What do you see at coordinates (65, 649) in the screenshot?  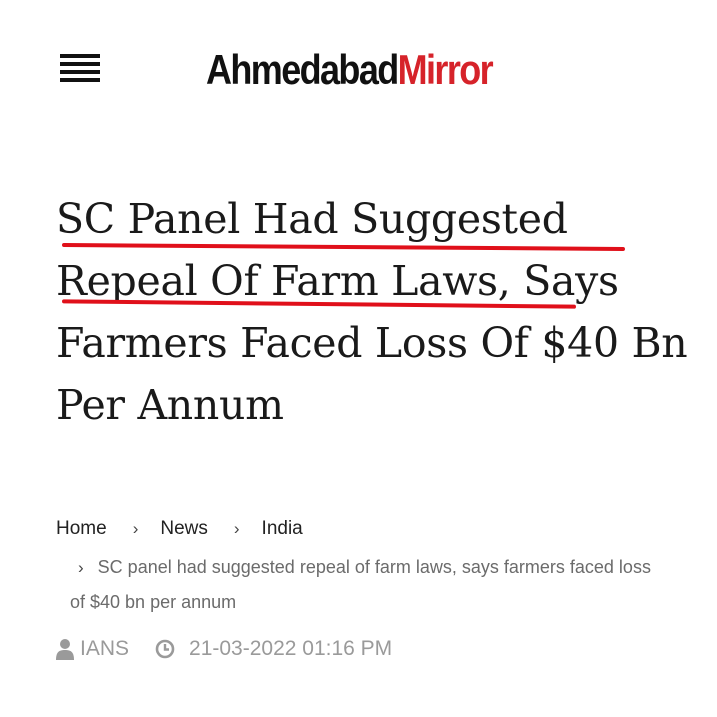 I see `user-icon` at bounding box center [65, 649].